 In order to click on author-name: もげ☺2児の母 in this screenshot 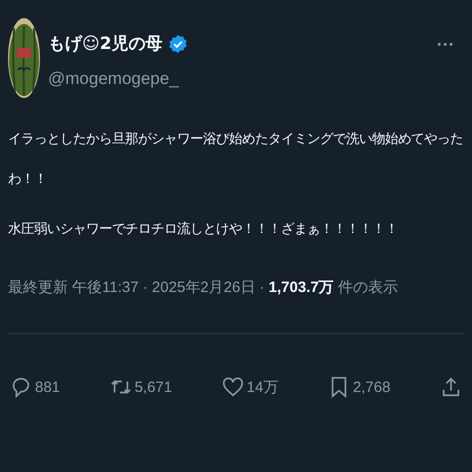, I will do `click(105, 44)`.